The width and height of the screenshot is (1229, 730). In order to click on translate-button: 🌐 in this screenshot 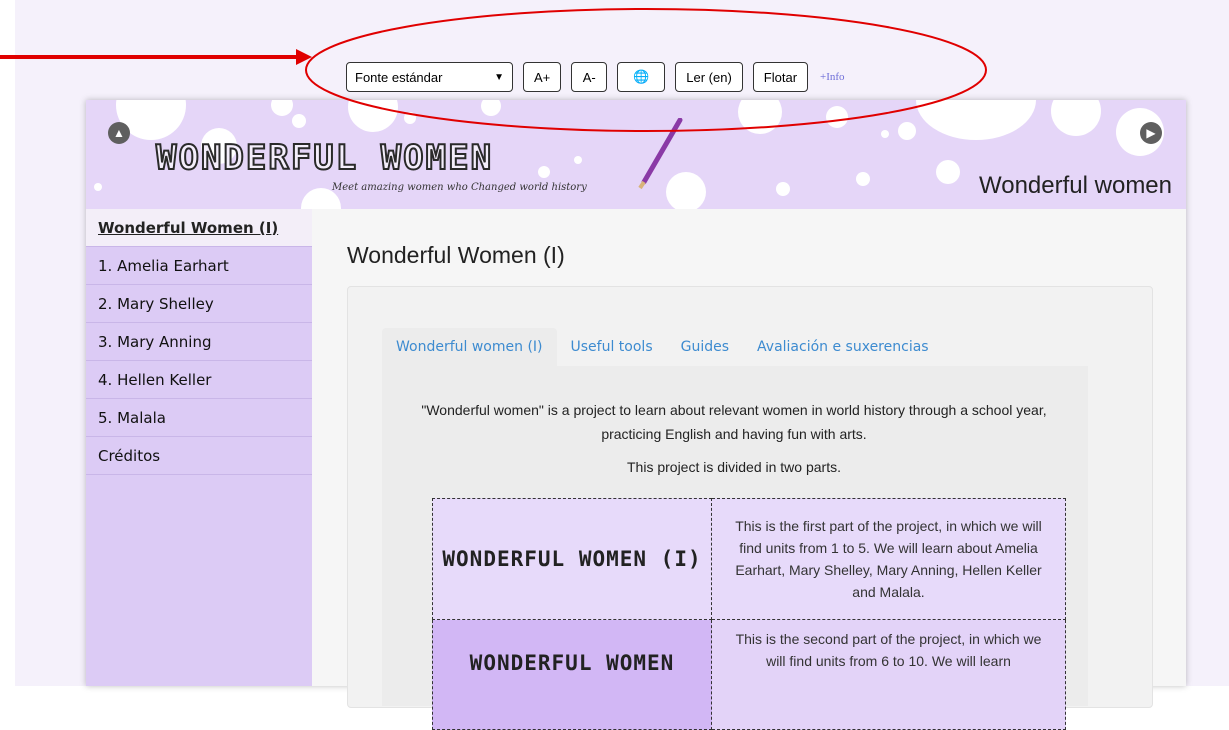, I will do `click(641, 77)`.